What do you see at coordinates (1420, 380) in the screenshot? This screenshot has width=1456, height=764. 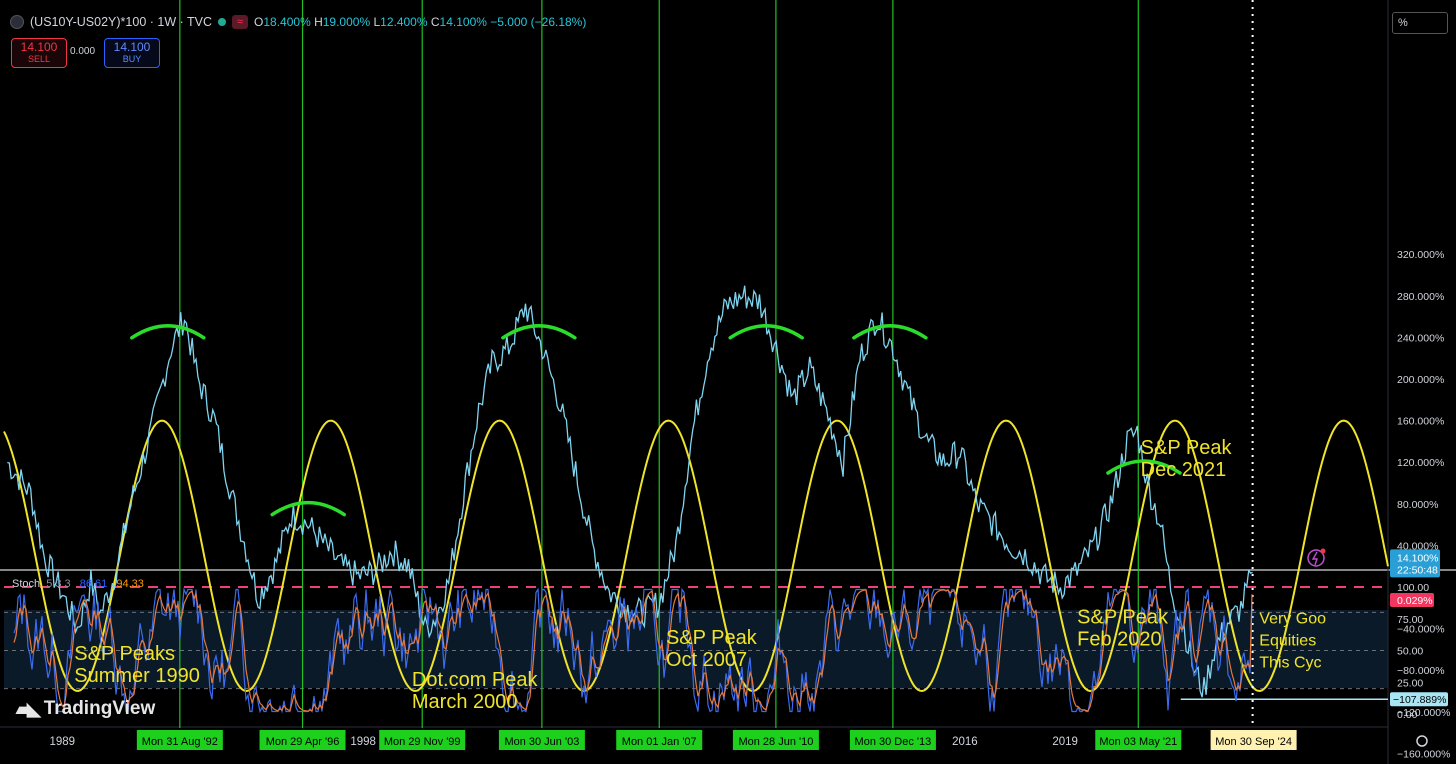 I see `y-tick-label: 200.000%` at bounding box center [1420, 380].